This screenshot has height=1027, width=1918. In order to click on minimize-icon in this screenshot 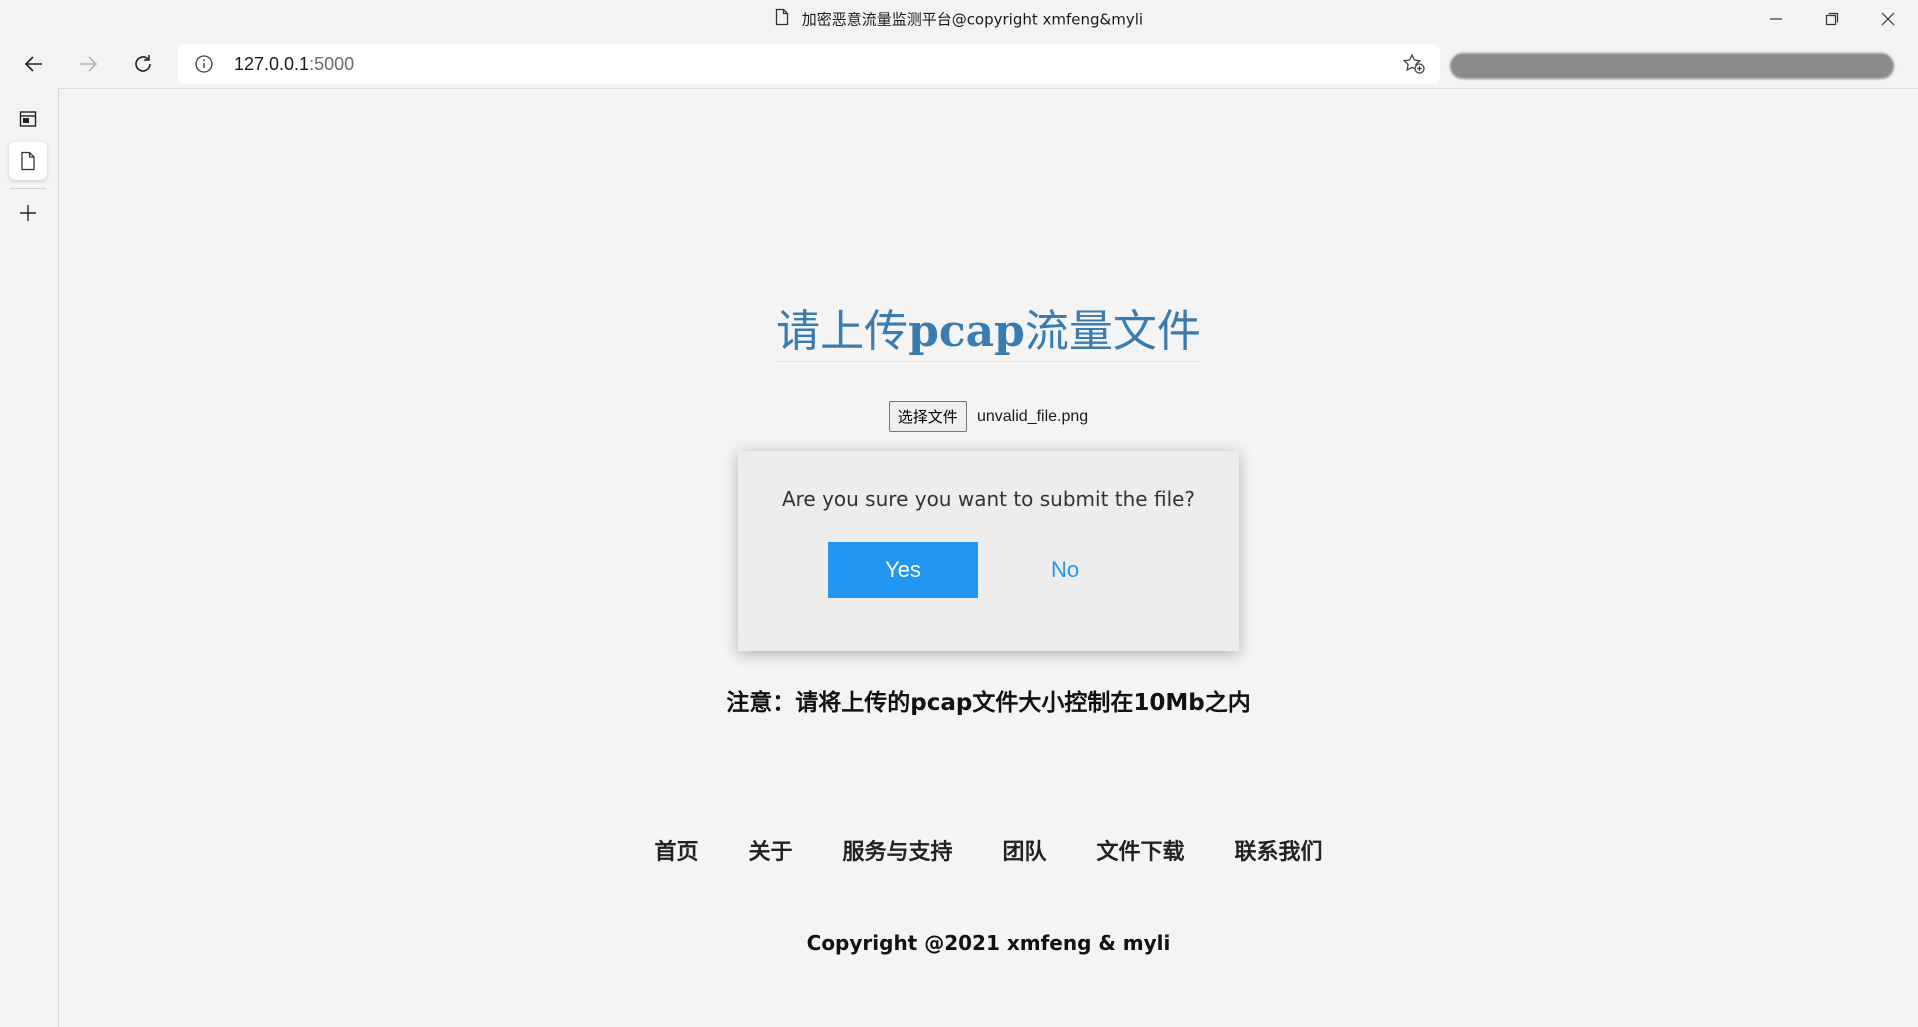, I will do `click(1776, 19)`.